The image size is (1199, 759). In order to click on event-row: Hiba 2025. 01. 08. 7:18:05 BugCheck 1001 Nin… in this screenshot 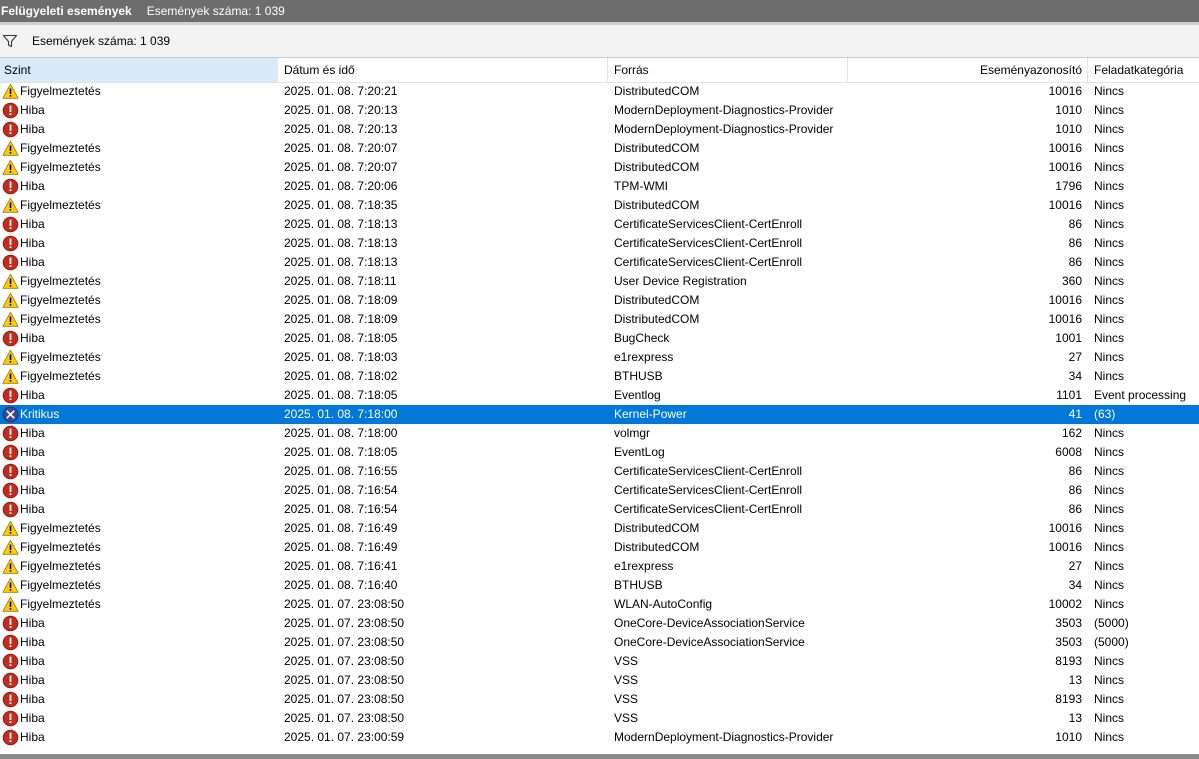, I will do `click(599, 338)`.